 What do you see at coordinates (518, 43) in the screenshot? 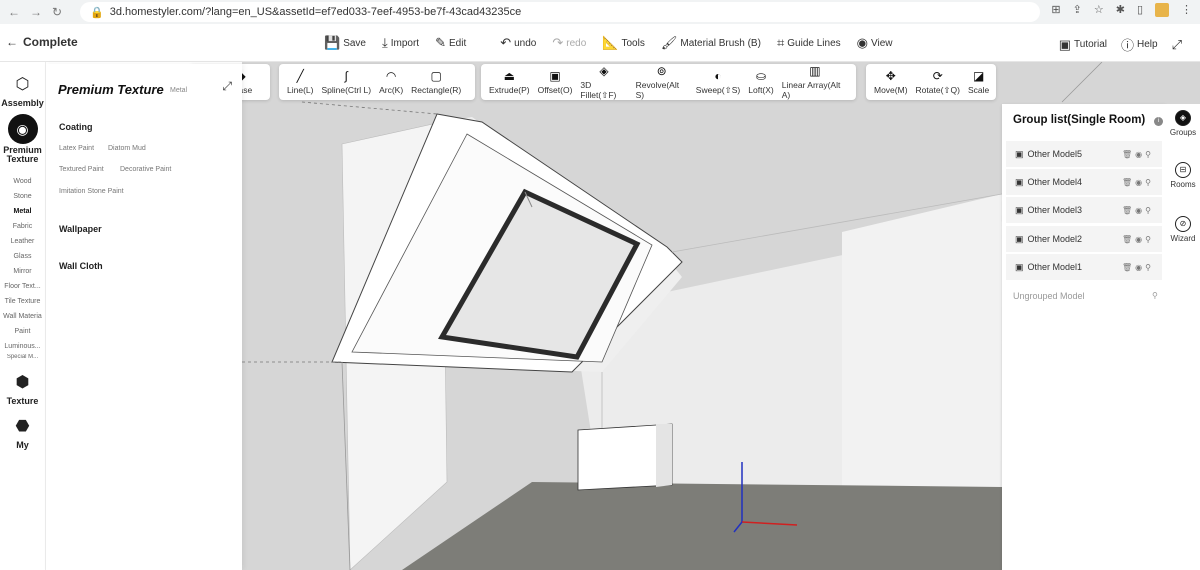
I see `undo-button: ↶ undo` at bounding box center [518, 43].